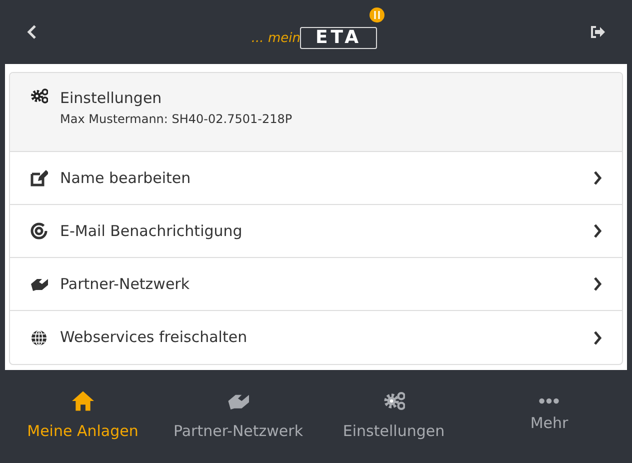  What do you see at coordinates (316, 231) in the screenshot?
I see `menu-item: E-Mail Benachrichtigung` at bounding box center [316, 231].